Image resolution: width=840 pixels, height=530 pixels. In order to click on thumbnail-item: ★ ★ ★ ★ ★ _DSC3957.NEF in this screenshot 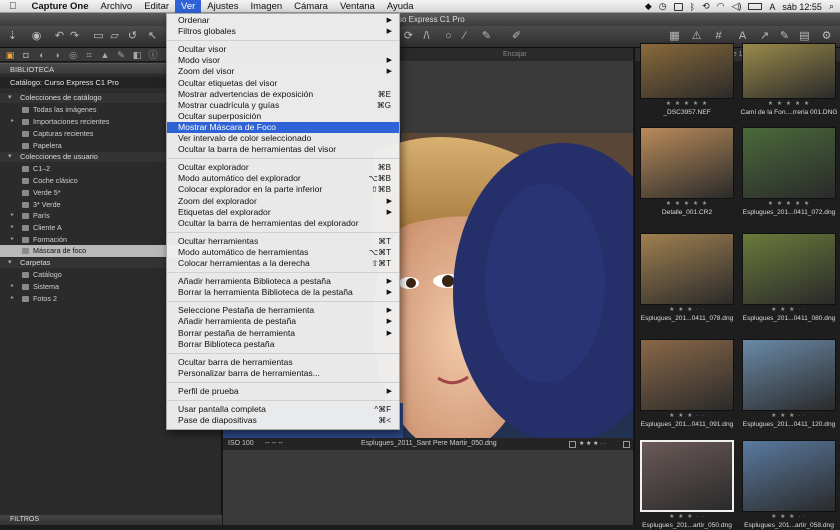, I will do `click(687, 89)`.